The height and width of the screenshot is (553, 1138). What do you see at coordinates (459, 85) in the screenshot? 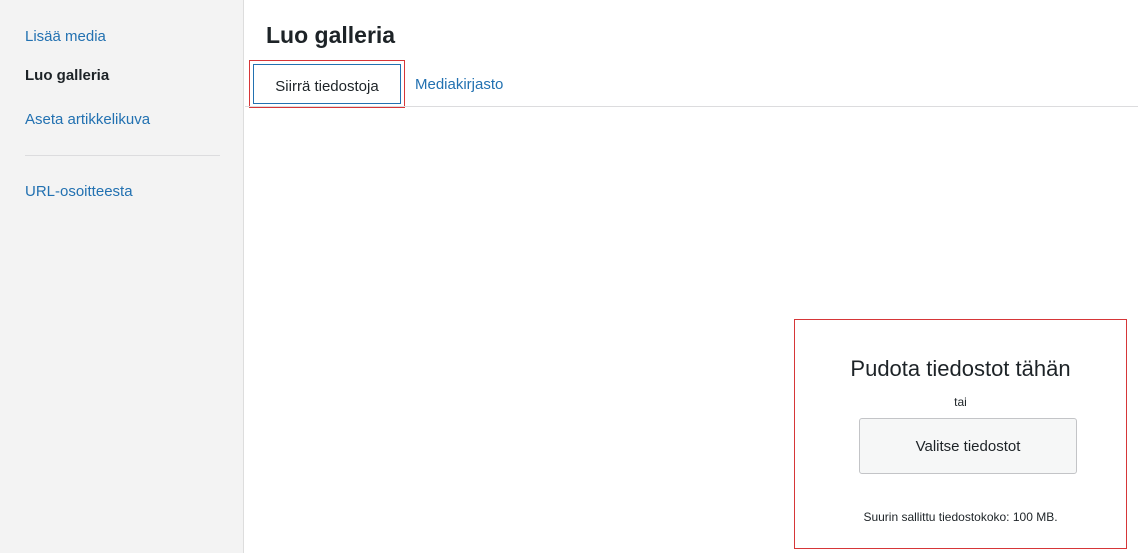
I see `tab-media-library: Mediakirjasto` at bounding box center [459, 85].